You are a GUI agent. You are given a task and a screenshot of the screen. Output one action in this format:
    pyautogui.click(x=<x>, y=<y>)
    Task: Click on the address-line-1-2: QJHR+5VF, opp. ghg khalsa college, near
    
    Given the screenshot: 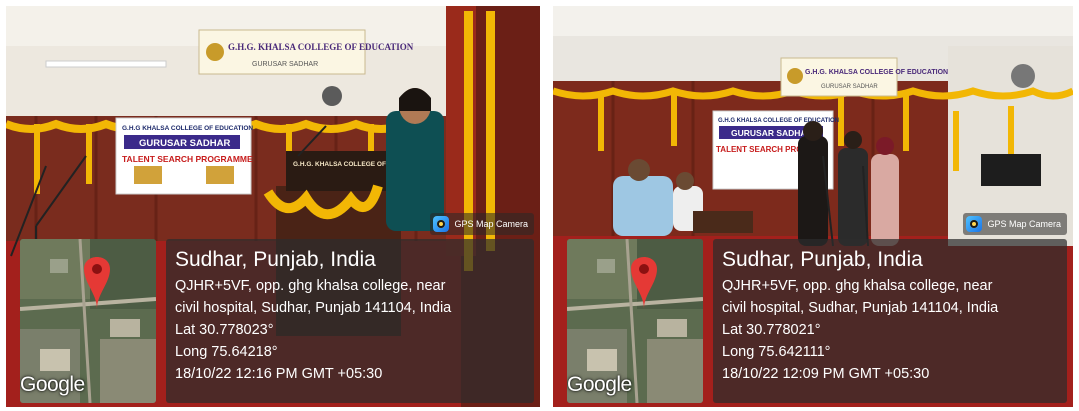 What is the action you would take?
    pyautogui.click(x=857, y=286)
    